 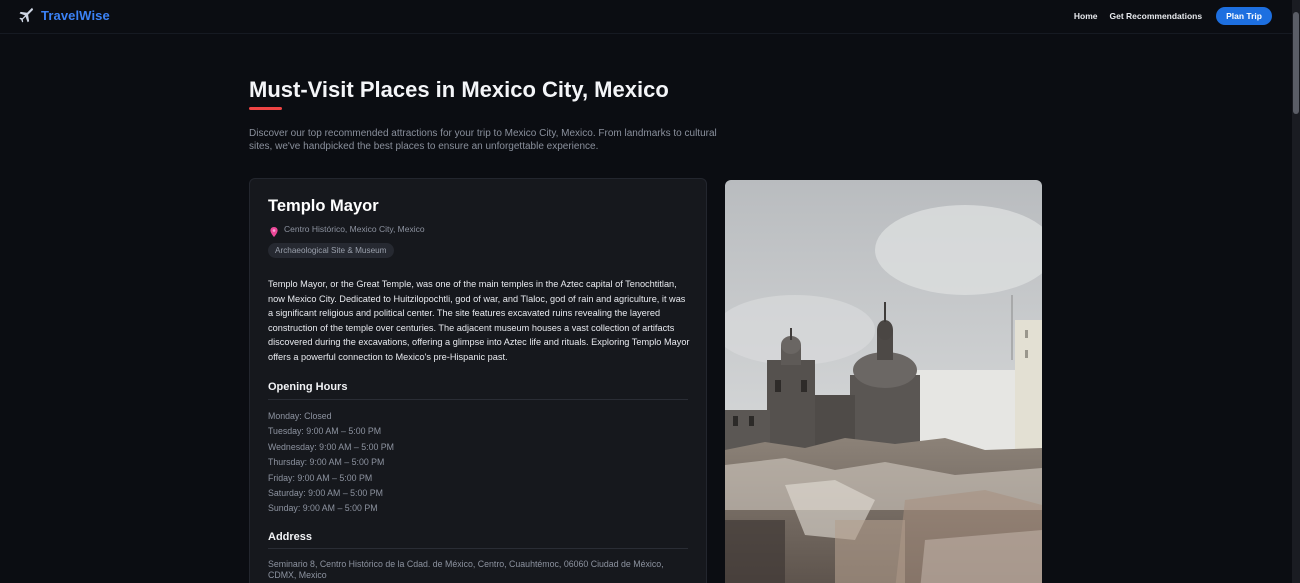 What do you see at coordinates (325, 492) in the screenshot?
I see `hours-line: Saturday: 9:00 AM – 5:00 PM` at bounding box center [325, 492].